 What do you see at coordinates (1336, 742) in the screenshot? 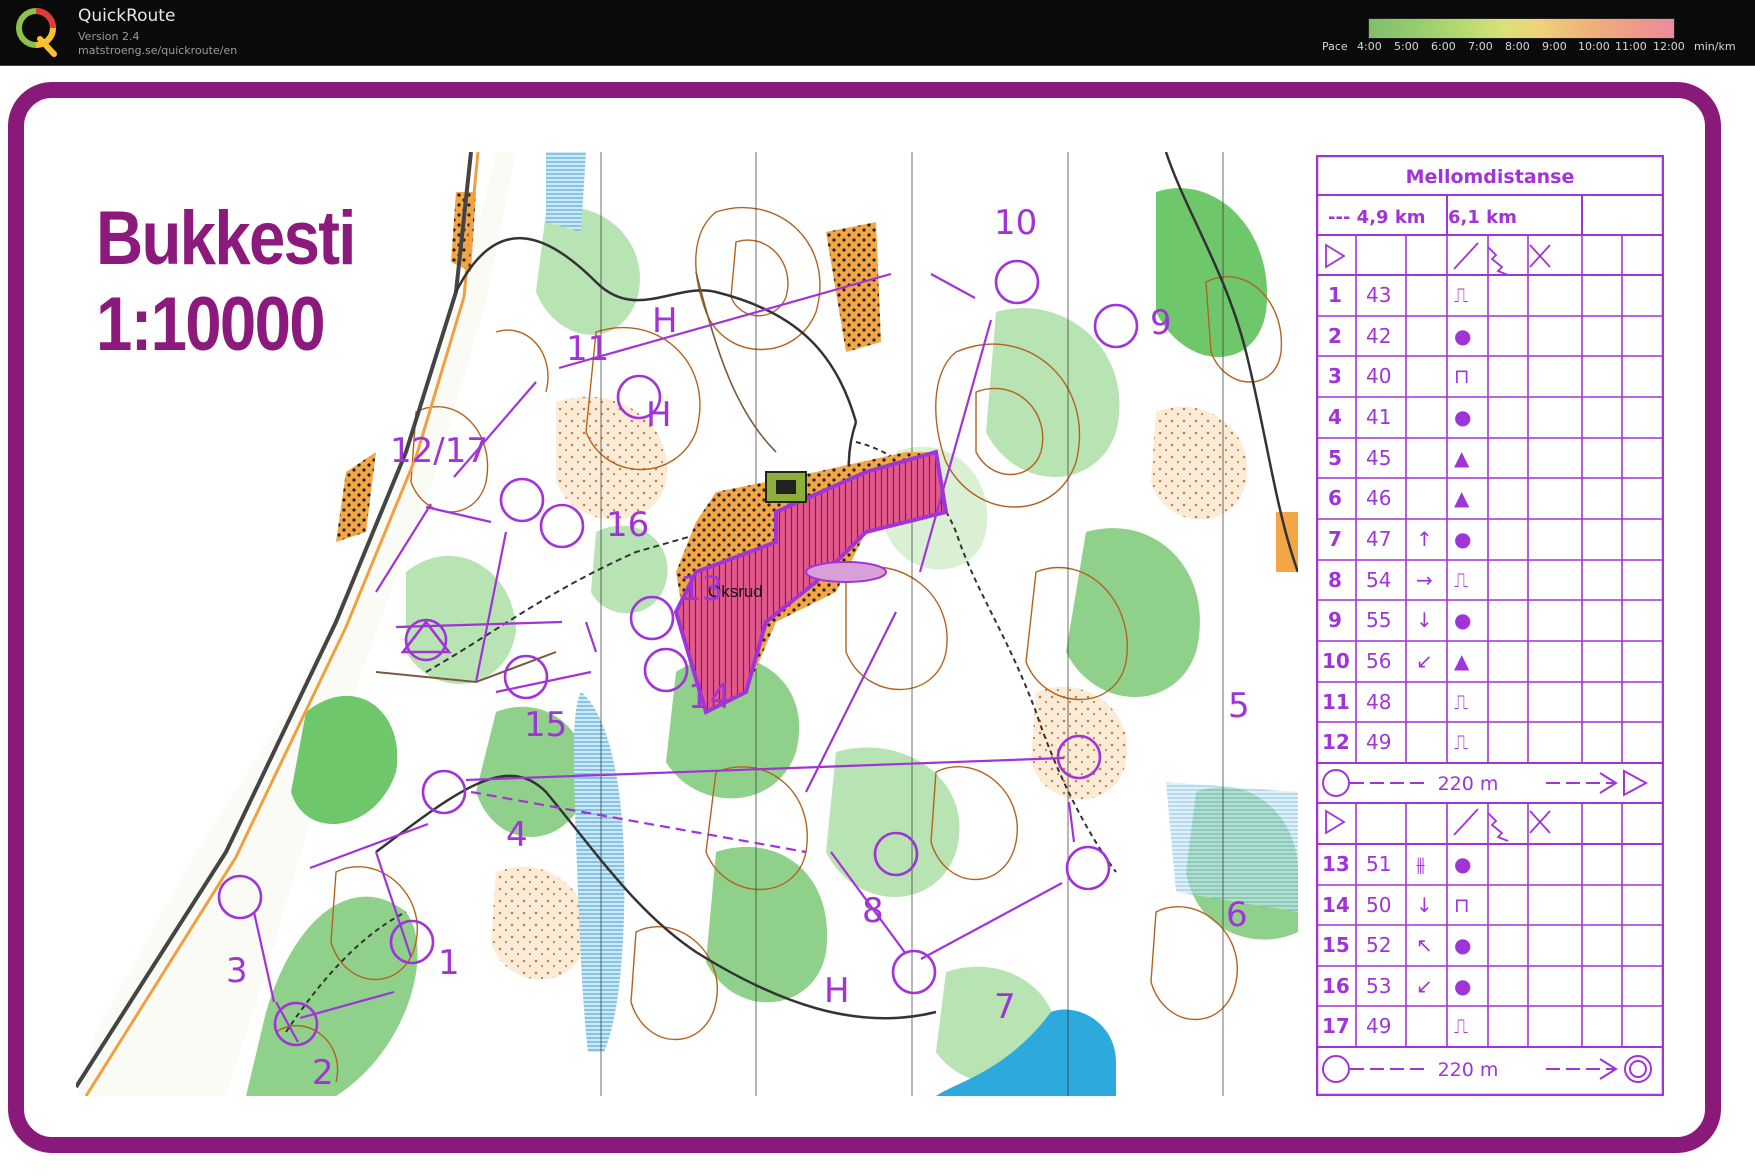
I see `svg-text: 12` at bounding box center [1336, 742].